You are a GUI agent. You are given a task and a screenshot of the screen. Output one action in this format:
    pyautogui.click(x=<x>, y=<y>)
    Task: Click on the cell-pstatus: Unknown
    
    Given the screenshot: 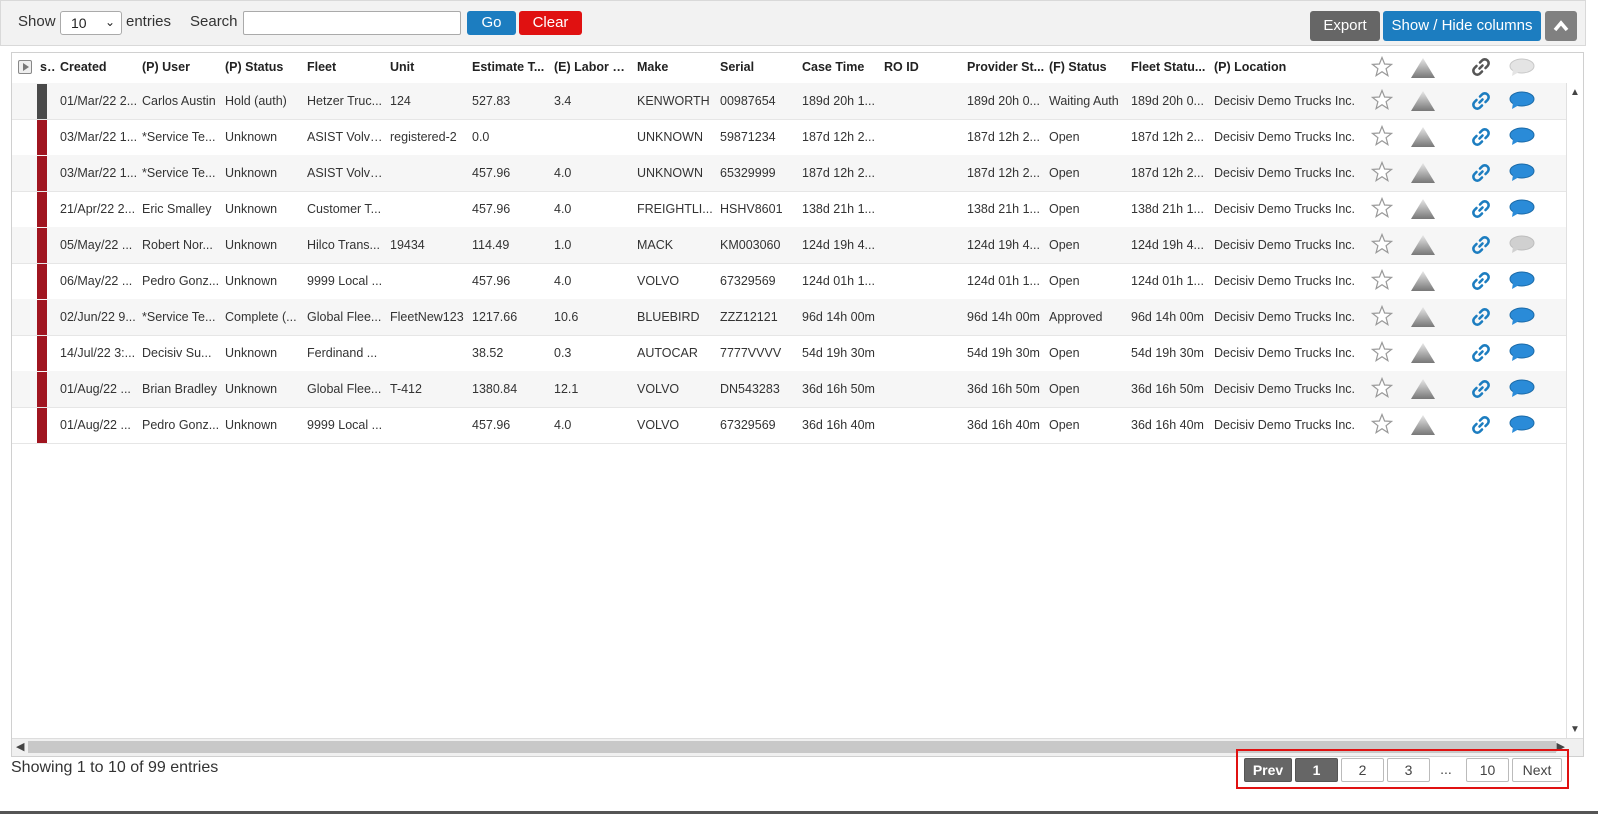 What is the action you would take?
    pyautogui.click(x=251, y=137)
    